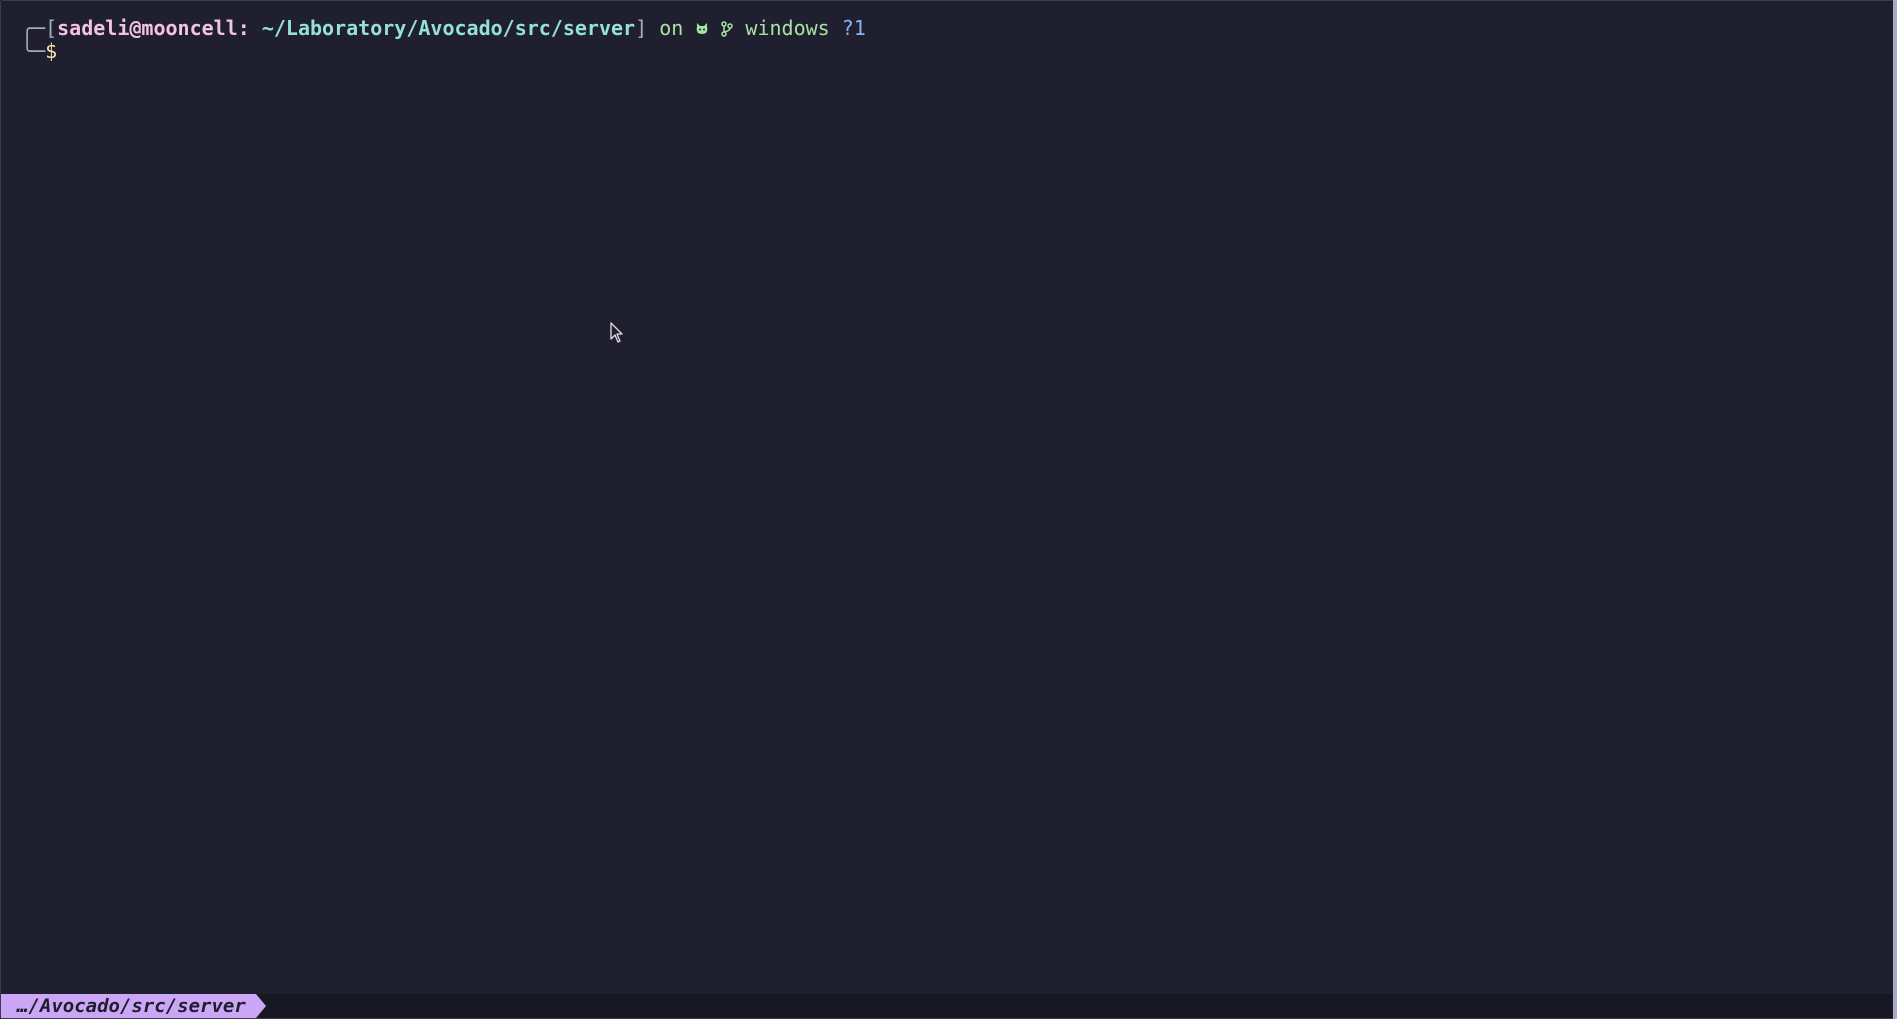 This screenshot has height=1019, width=1897. Describe the element at coordinates (261, 1006) in the screenshot. I see `statusbar-arrow-icon` at that location.